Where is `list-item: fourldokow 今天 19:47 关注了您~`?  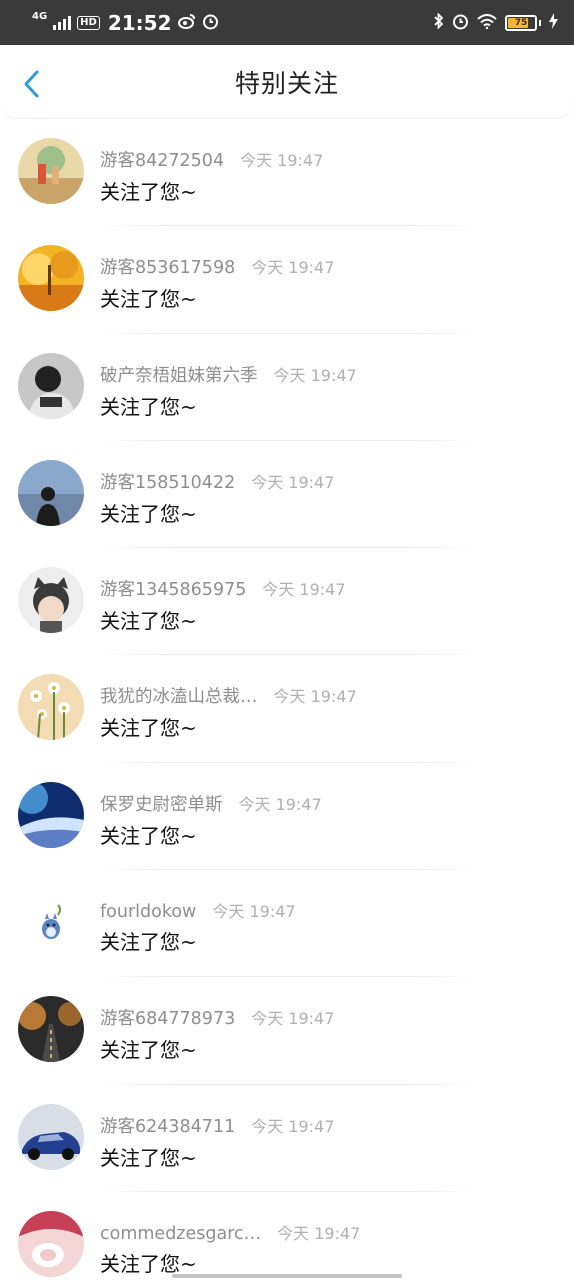
list-item: fourldokow 今天 19:47 关注了您~ is located at coordinates (287, 924).